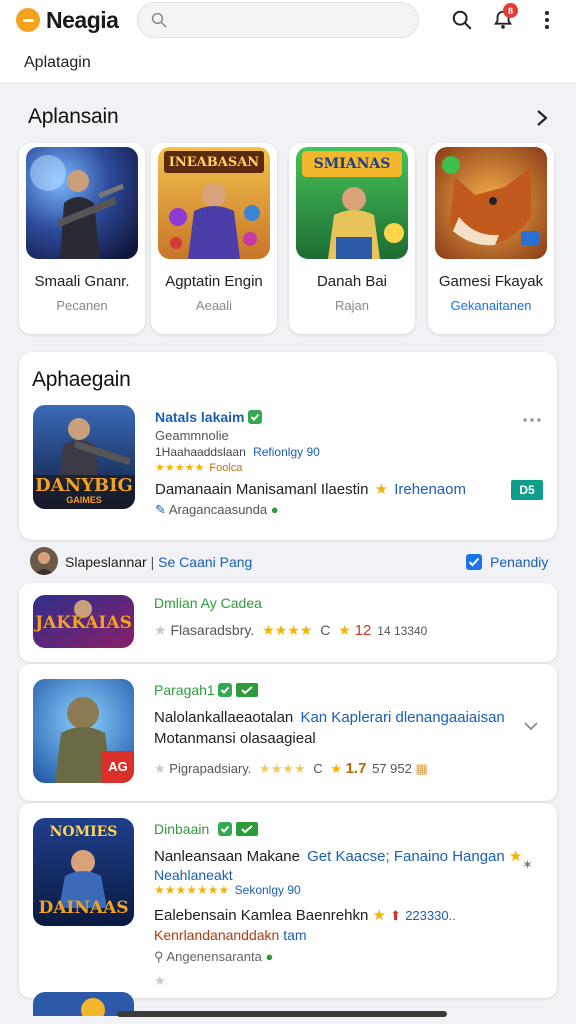 This screenshot has width=576, height=1024. Describe the element at coordinates (510, 10) in the screenshot. I see `notification-badge: 8` at that location.